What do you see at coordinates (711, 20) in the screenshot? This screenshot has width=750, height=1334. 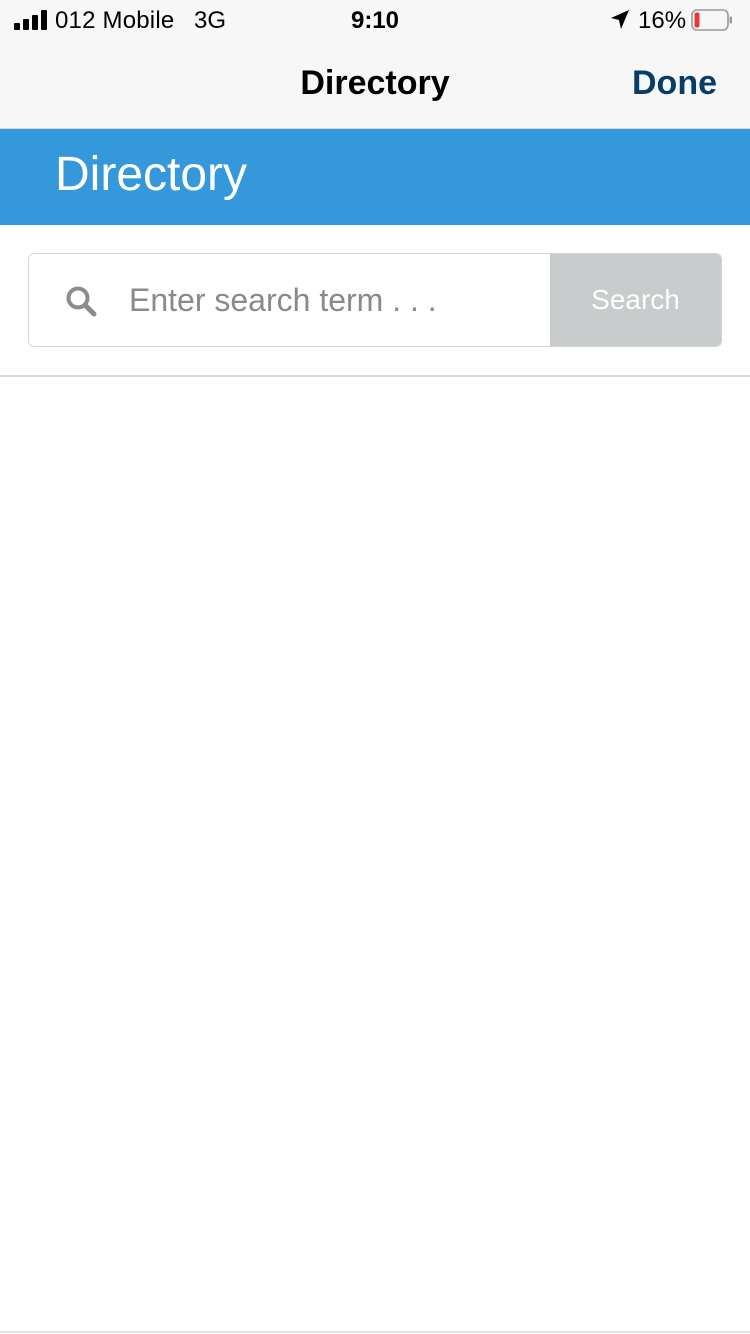 I see `battery-low-icon` at bounding box center [711, 20].